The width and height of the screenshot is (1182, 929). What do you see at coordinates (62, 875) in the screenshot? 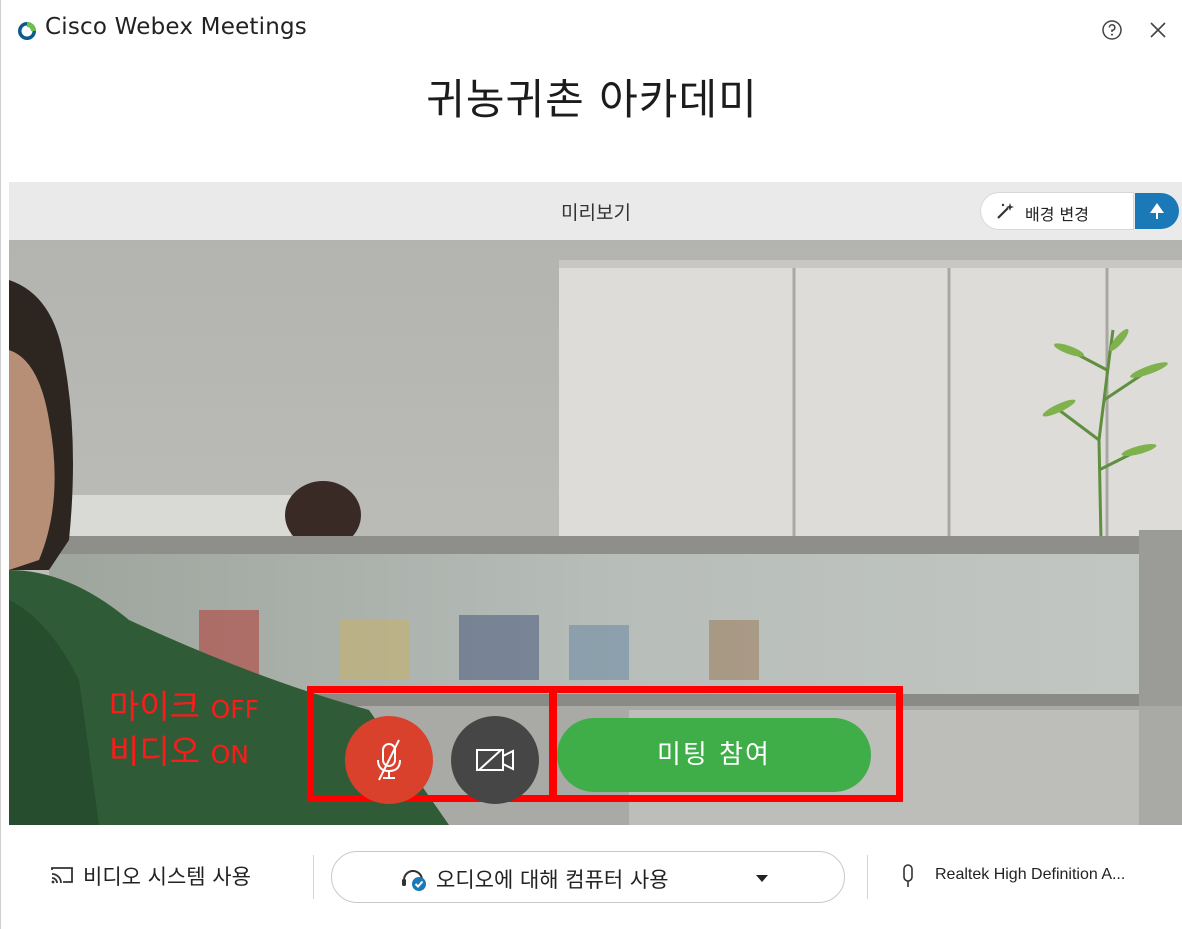
I see `cast-icon` at bounding box center [62, 875].